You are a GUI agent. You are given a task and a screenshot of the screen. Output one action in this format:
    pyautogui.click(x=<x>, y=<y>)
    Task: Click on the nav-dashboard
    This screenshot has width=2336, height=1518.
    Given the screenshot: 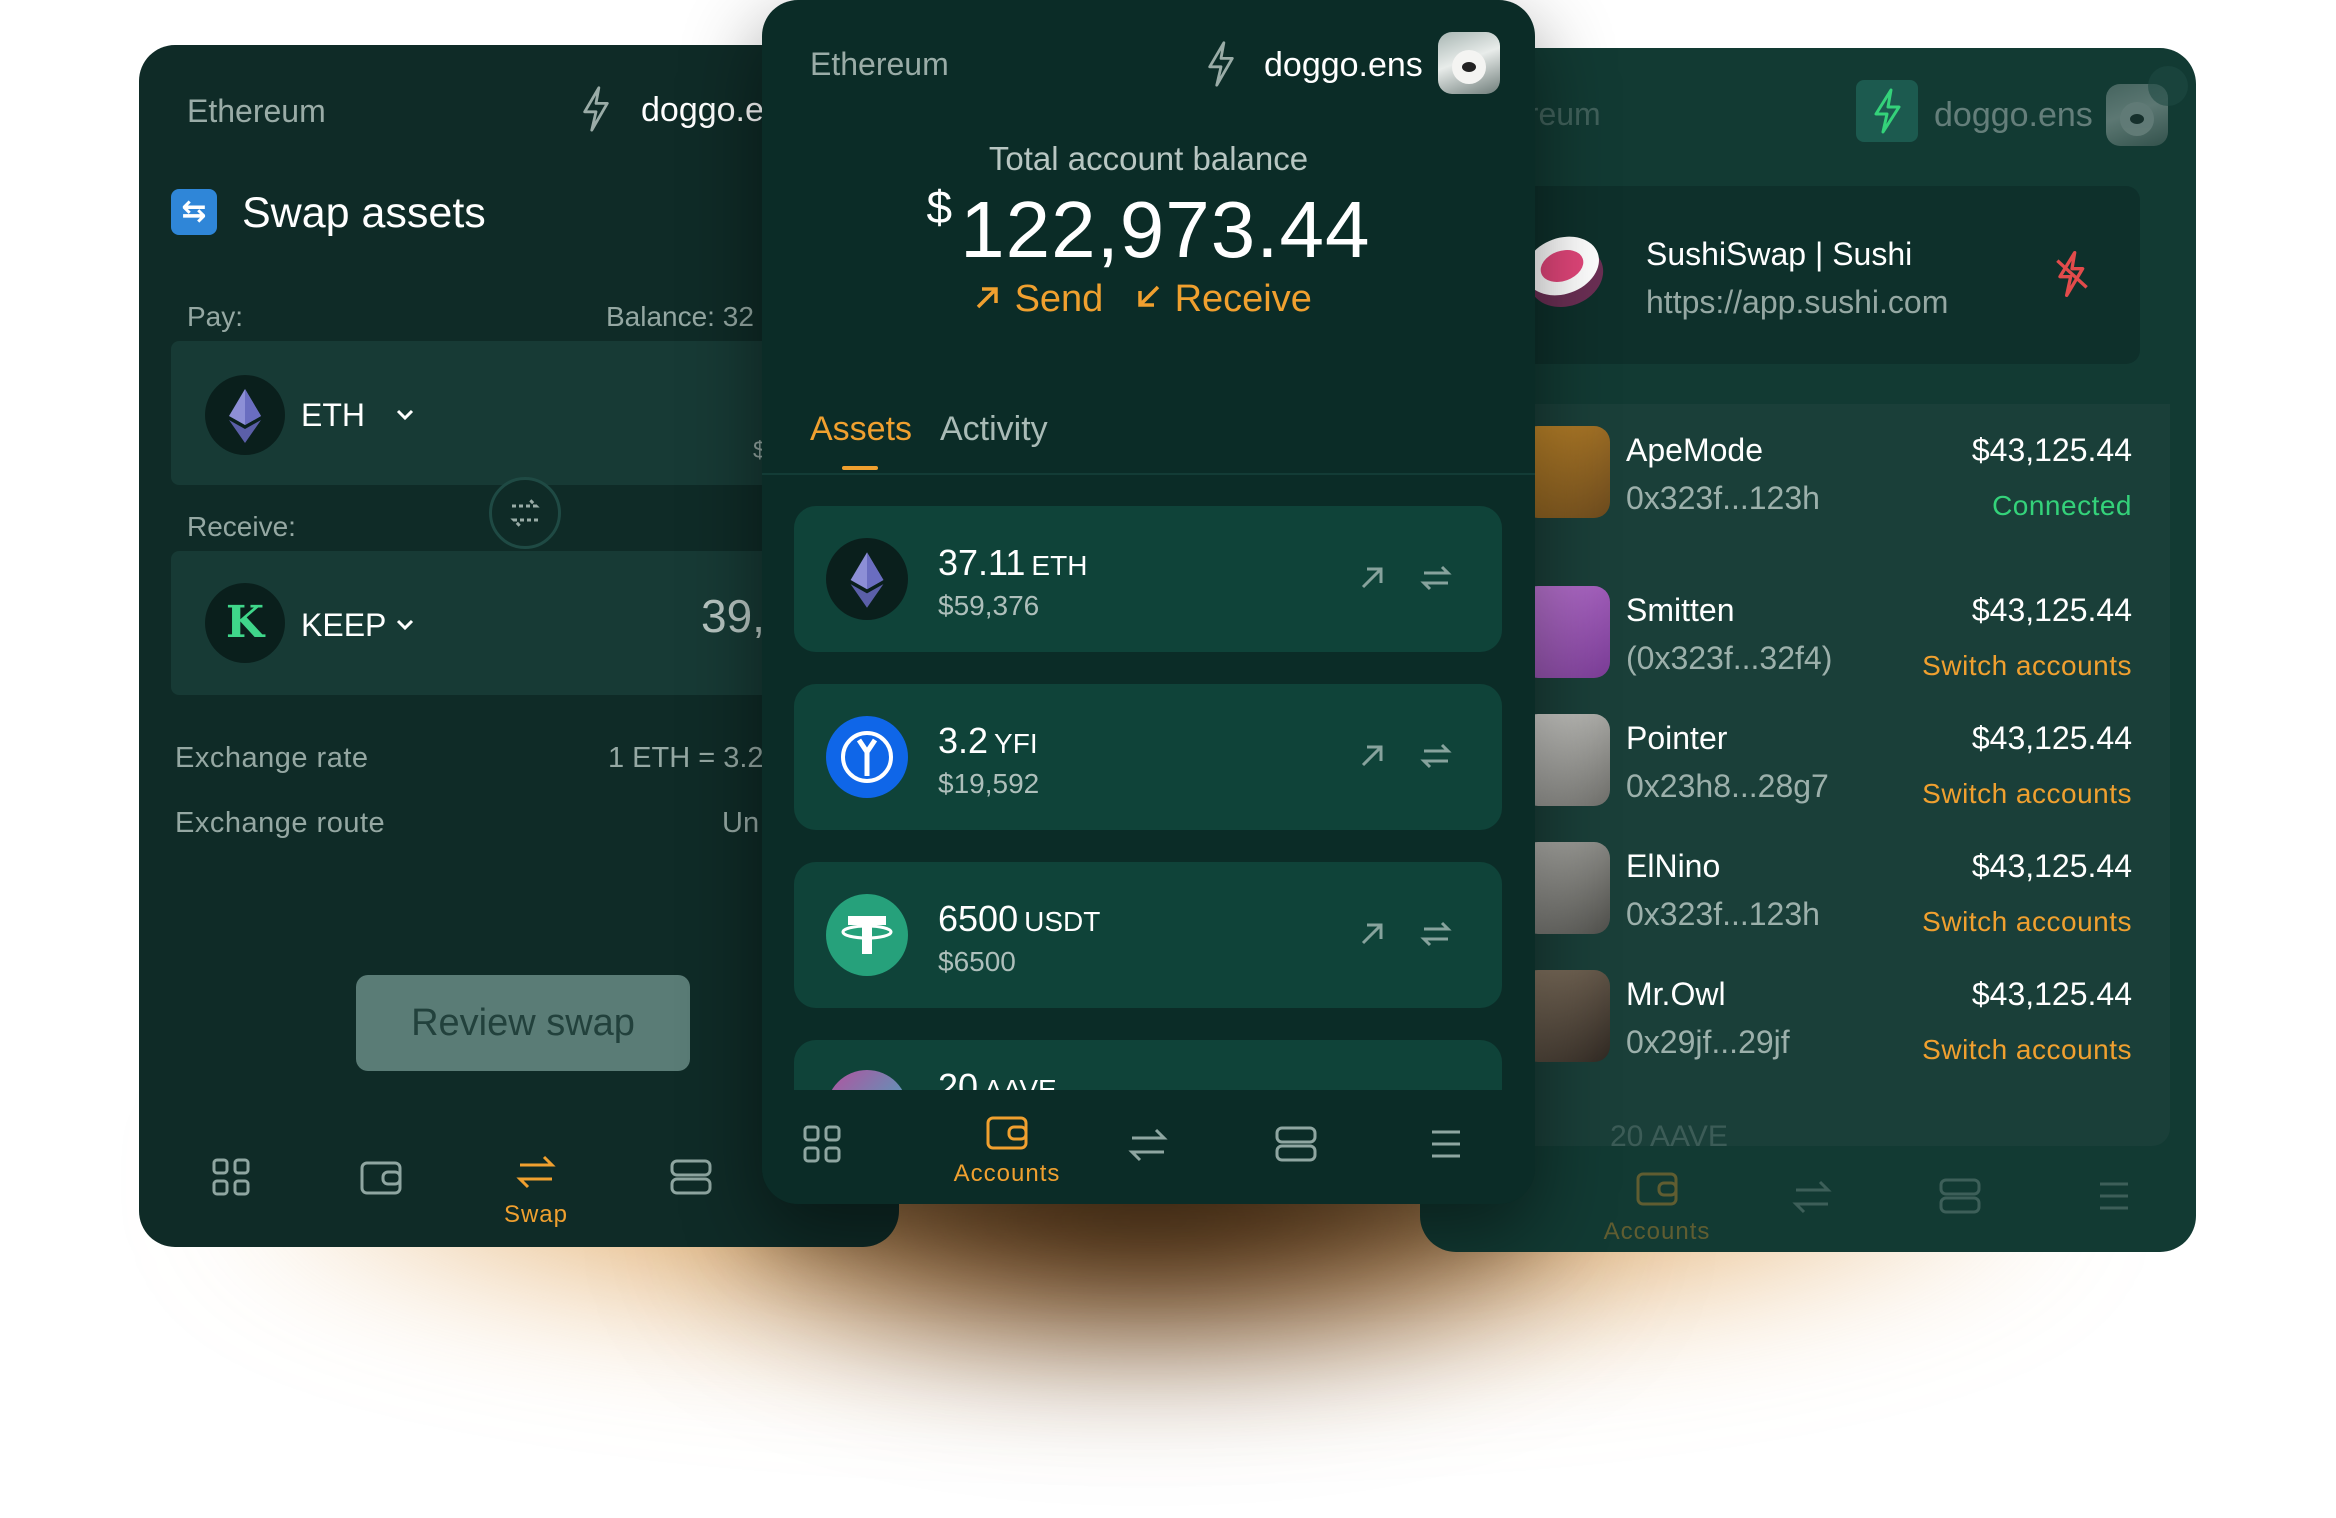 What is the action you would take?
    pyautogui.click(x=231, y=1182)
    